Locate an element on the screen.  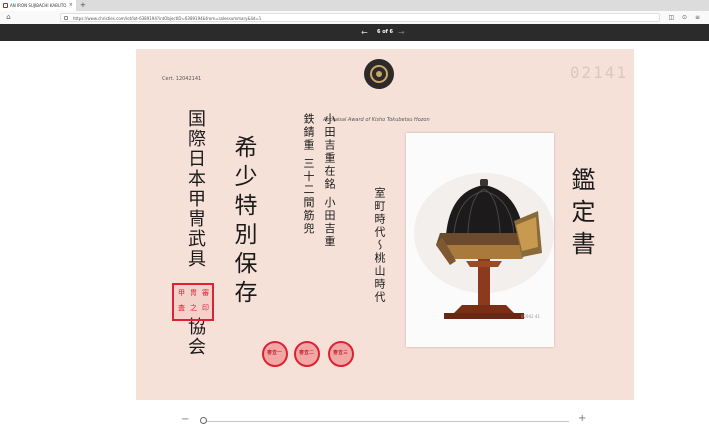
prev-arrow-icon: ← is located at coordinates (364, 32).